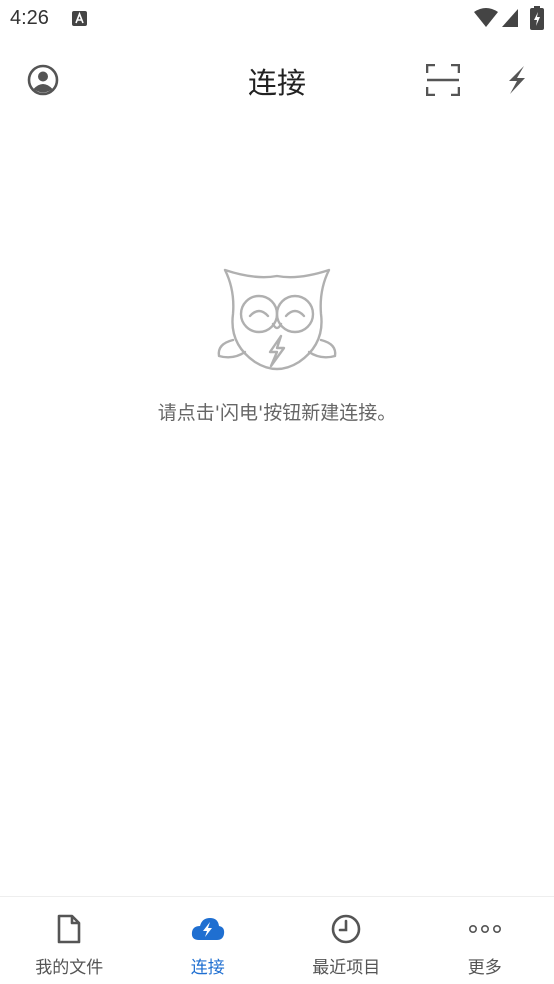 This screenshot has height=984, width=554. What do you see at coordinates (277, 413) in the screenshot?
I see `empty-state-message: 请点击'闪电'按钮新建连接。` at bounding box center [277, 413].